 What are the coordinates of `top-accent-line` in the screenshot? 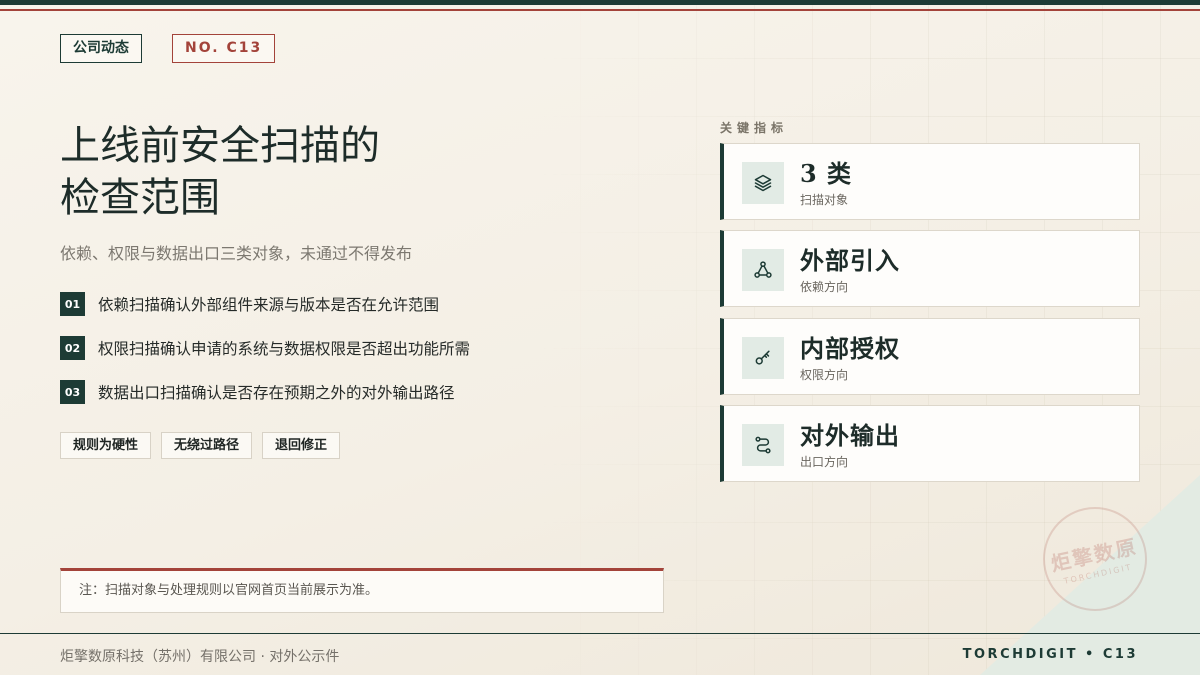 It's located at (600, 10).